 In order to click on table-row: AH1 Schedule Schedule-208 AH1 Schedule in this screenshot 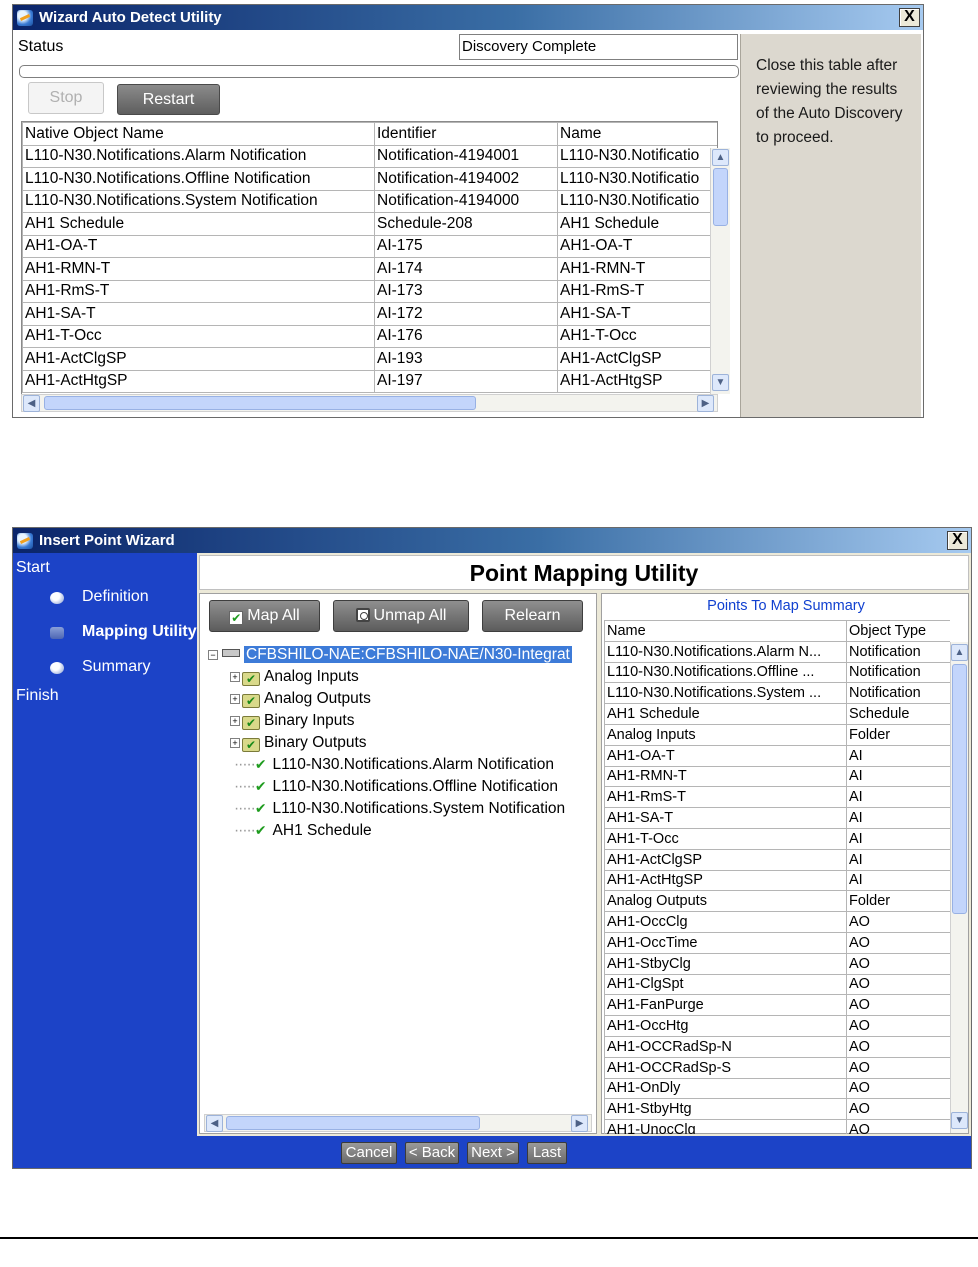, I will do `click(369, 224)`.